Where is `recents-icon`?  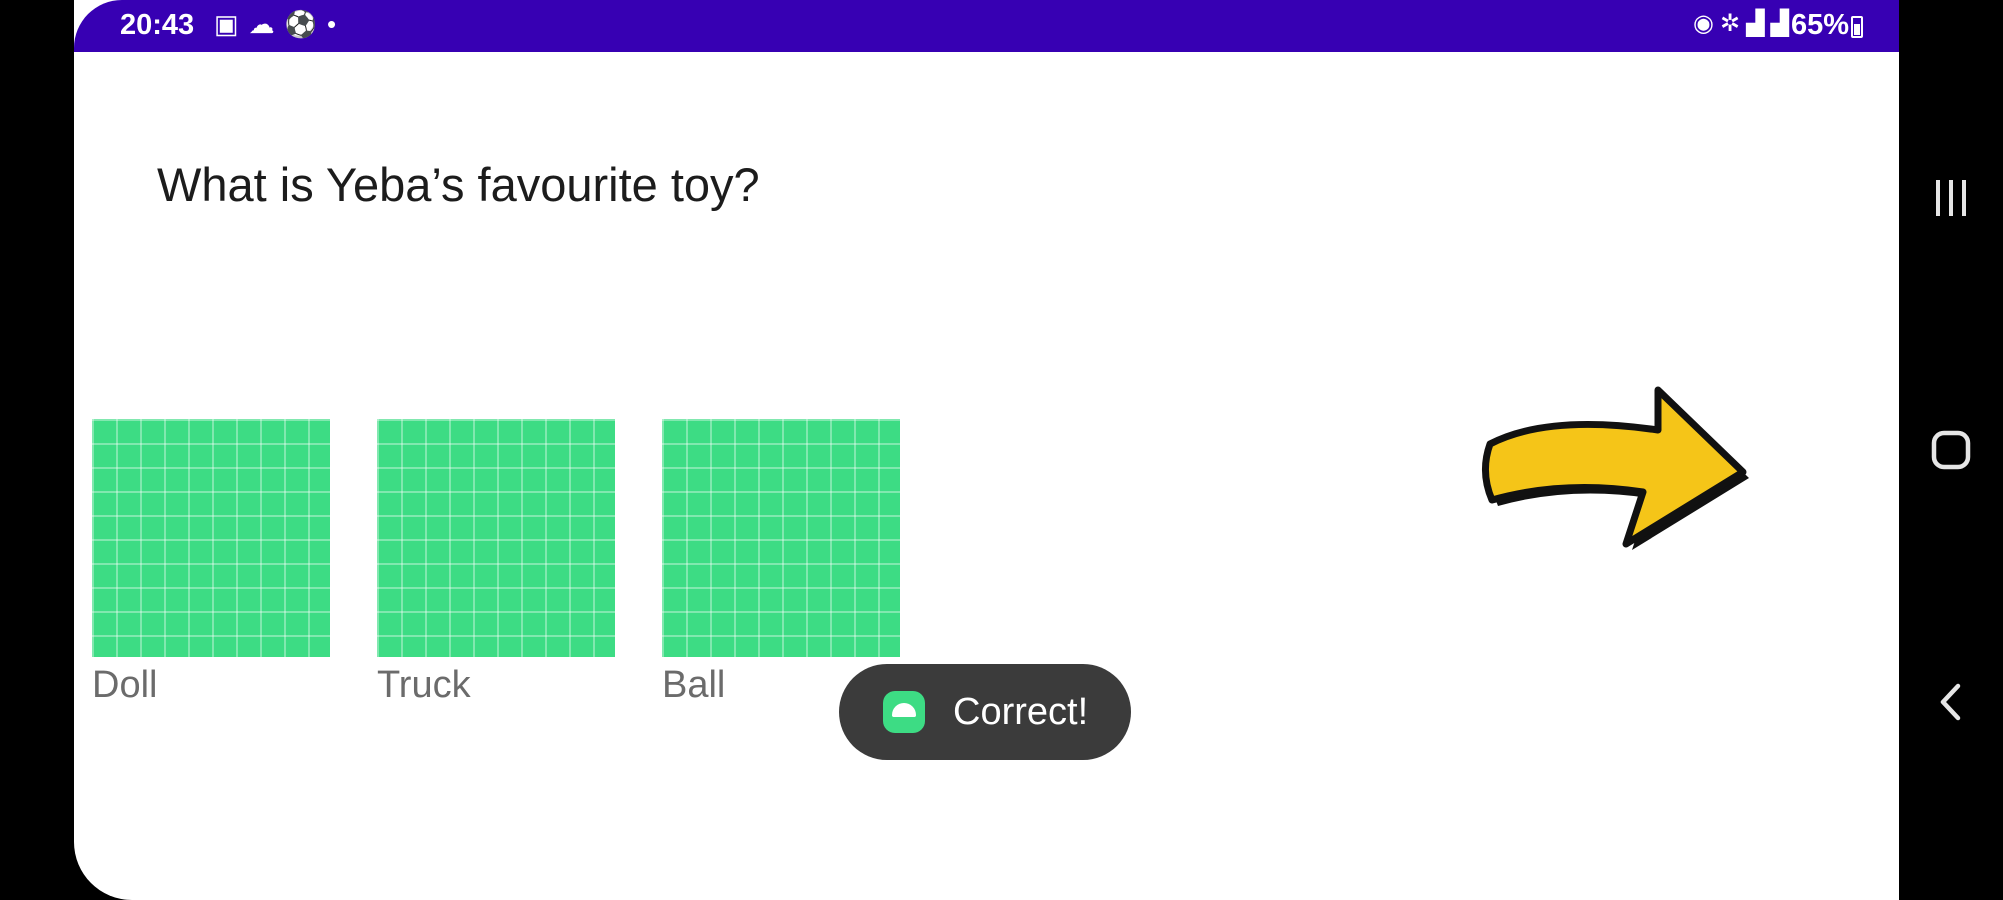
recents-icon is located at coordinates (1951, 198).